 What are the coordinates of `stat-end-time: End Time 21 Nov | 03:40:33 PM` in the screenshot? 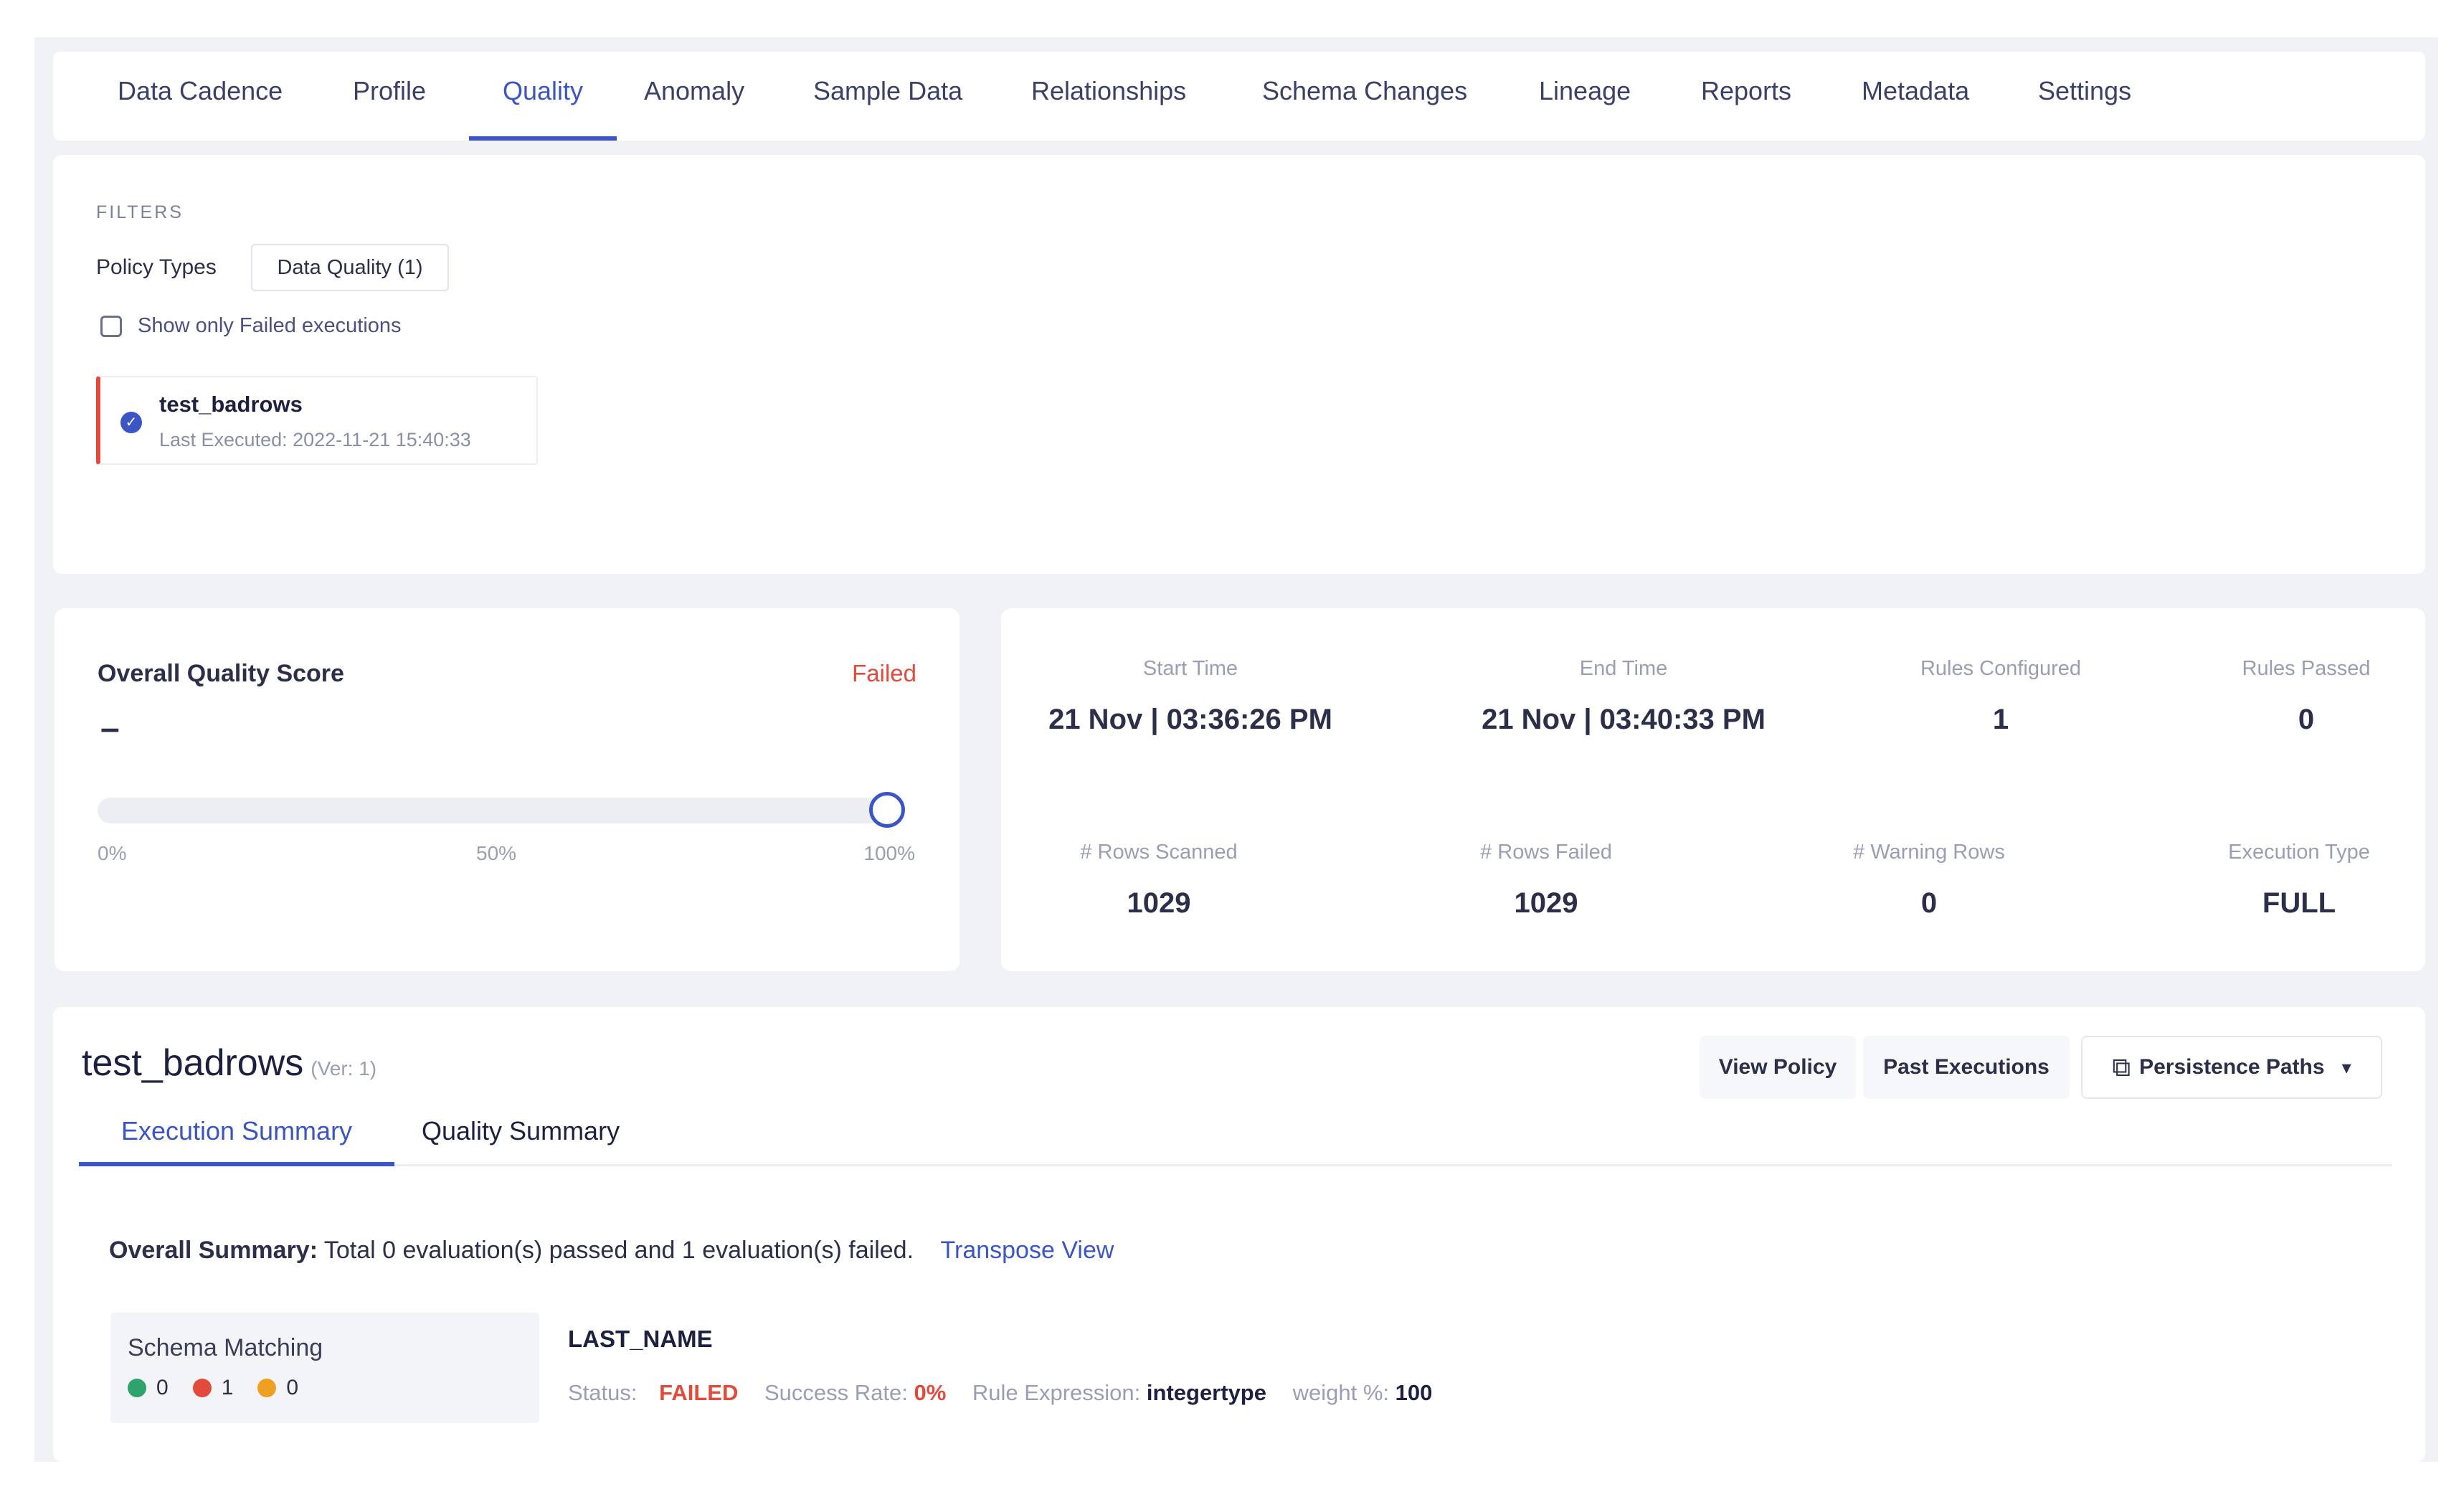 It's located at (1623, 696).